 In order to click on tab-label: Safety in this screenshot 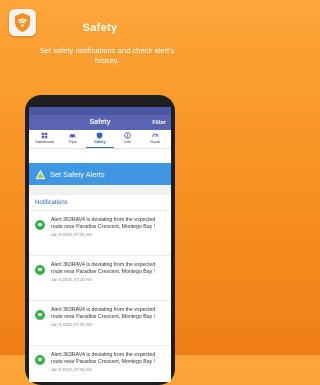, I will do `click(100, 142)`.